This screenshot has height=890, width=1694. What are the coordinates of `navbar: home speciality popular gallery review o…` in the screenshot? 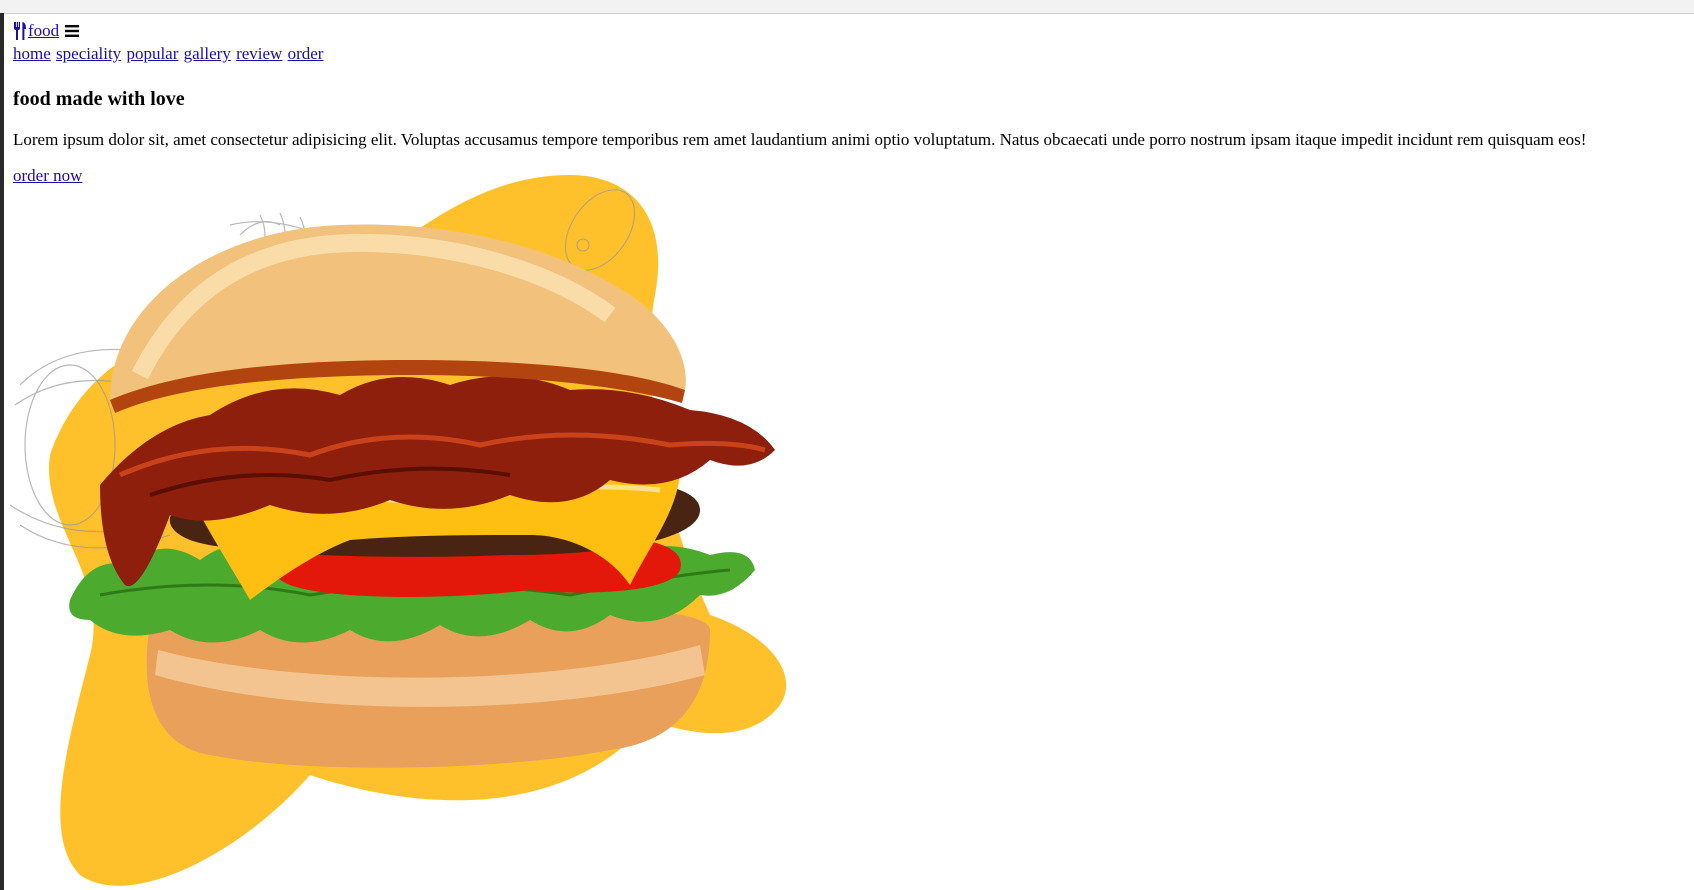 It's located at (848, 54).